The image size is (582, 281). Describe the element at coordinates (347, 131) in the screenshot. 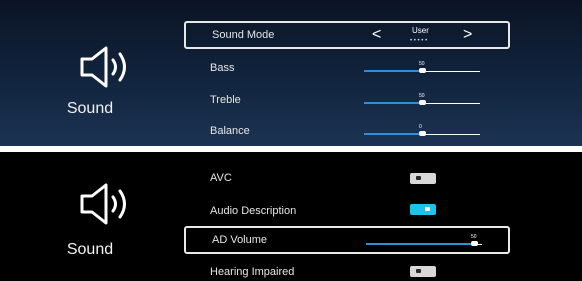

I see `balance-row: Balance 0` at that location.